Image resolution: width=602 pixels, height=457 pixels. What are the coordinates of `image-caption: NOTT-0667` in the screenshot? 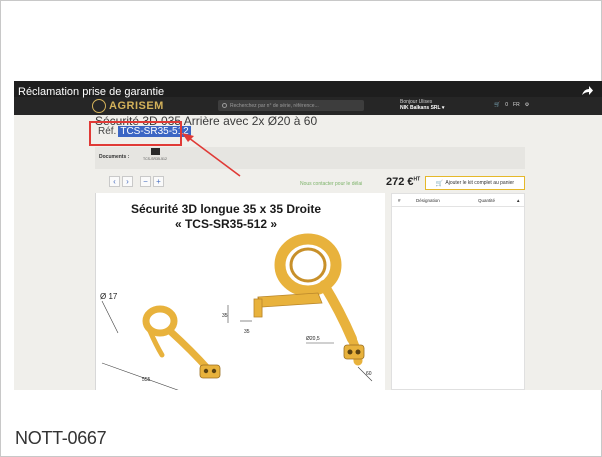 It's located at (61, 438).